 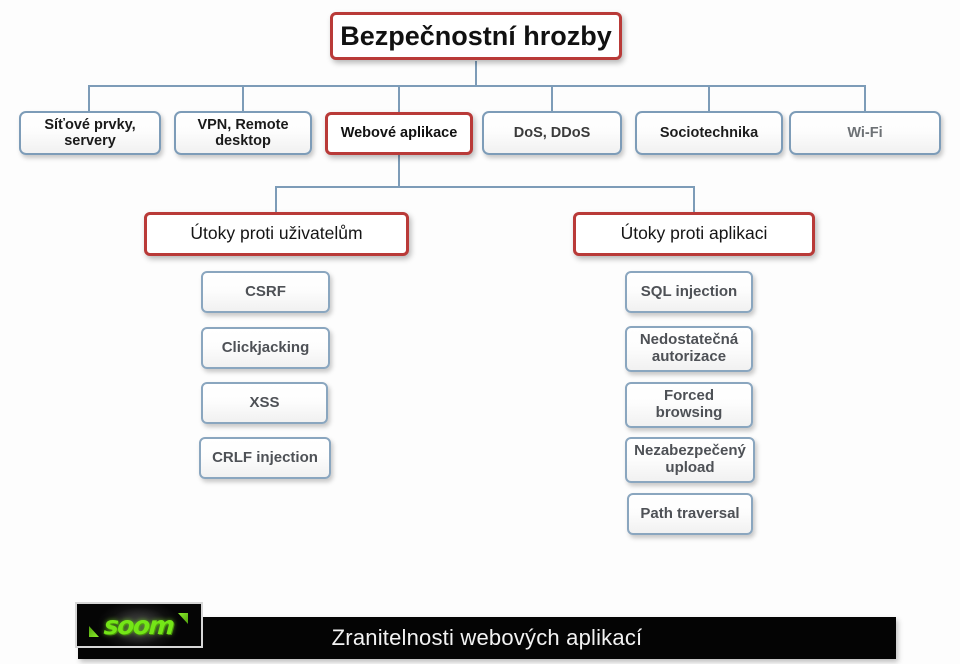 I want to click on node-sitove-prvky-servery: Síťové prvky, servery, so click(x=90, y=133).